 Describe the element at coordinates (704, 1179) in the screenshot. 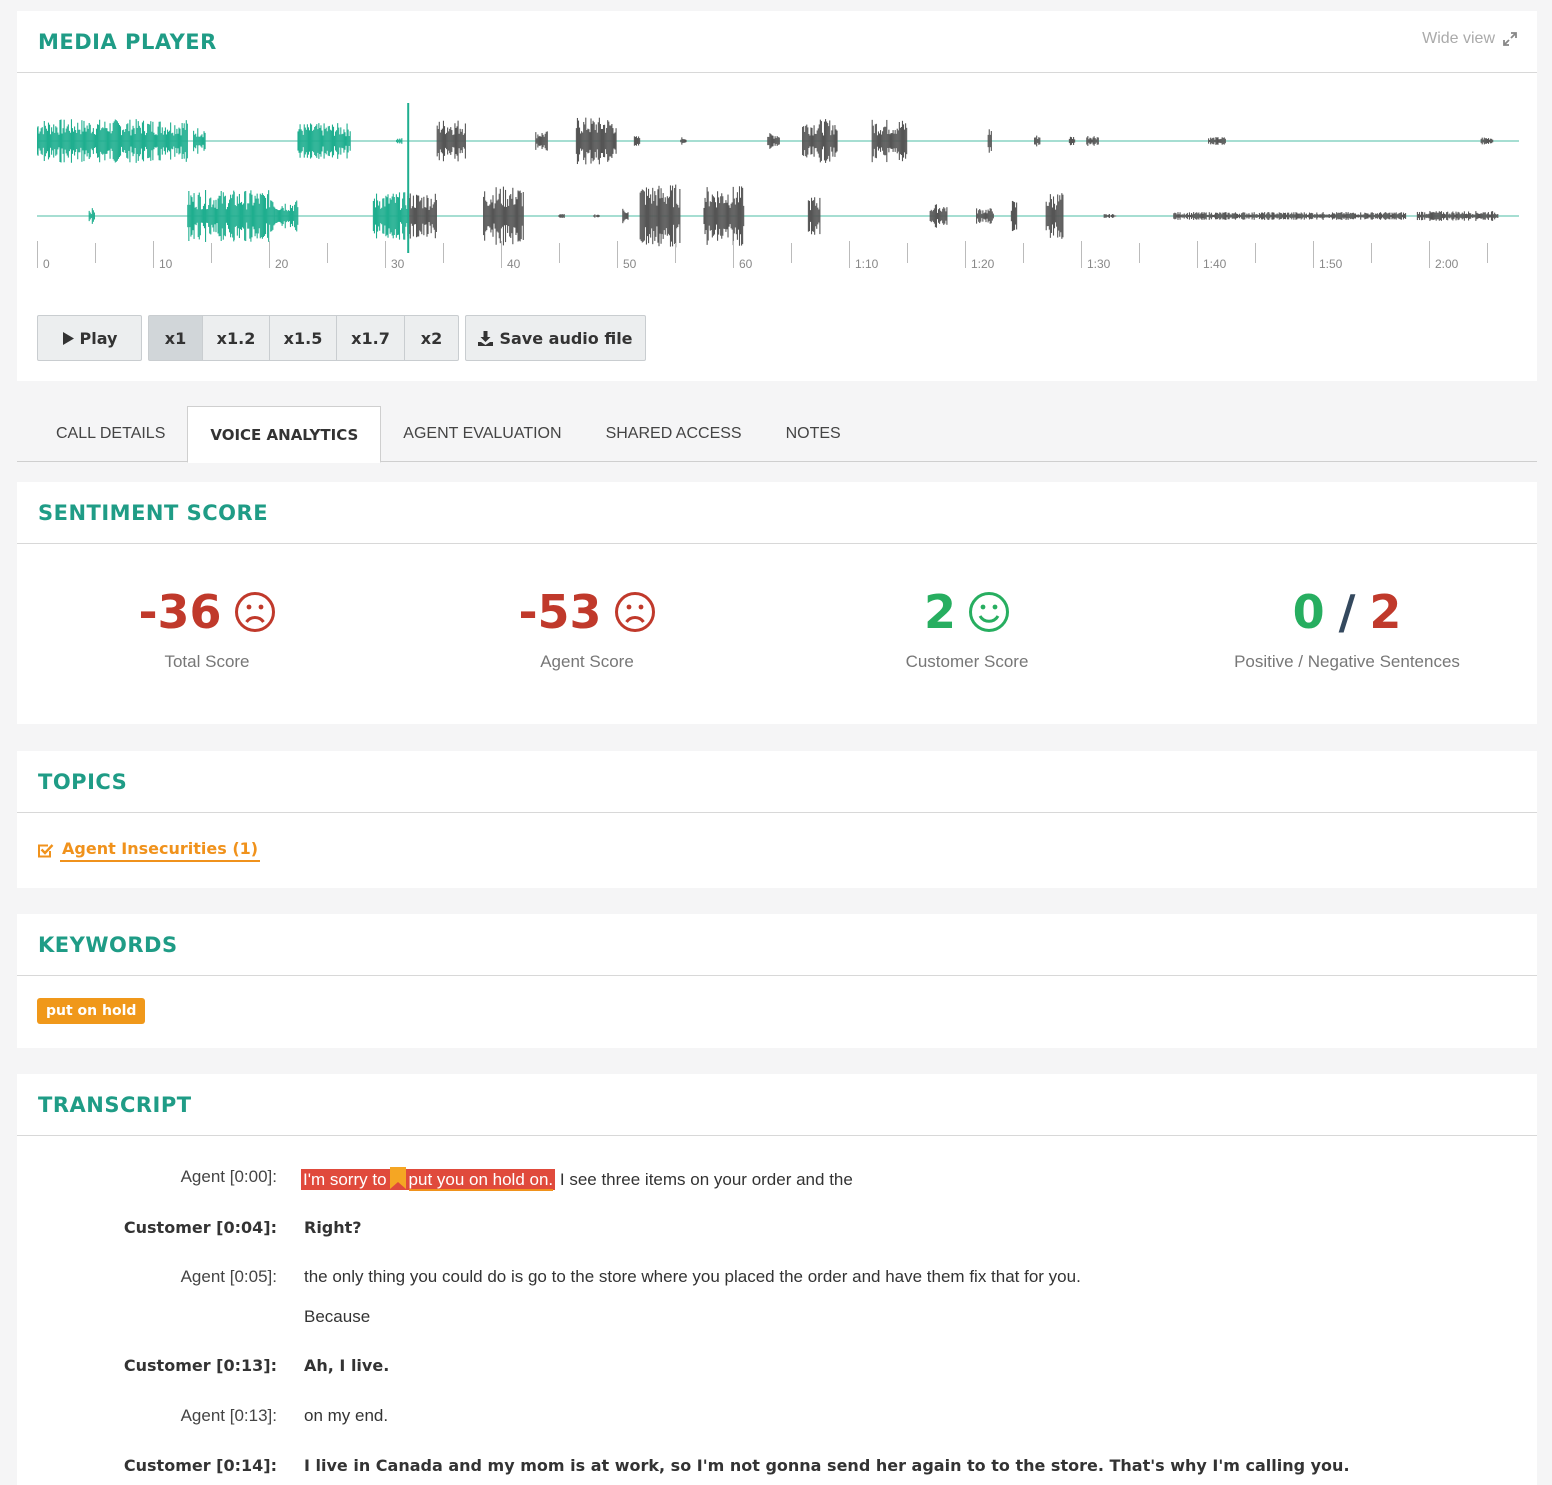

I see `utterance-rest: I see three items on your order and the` at that location.